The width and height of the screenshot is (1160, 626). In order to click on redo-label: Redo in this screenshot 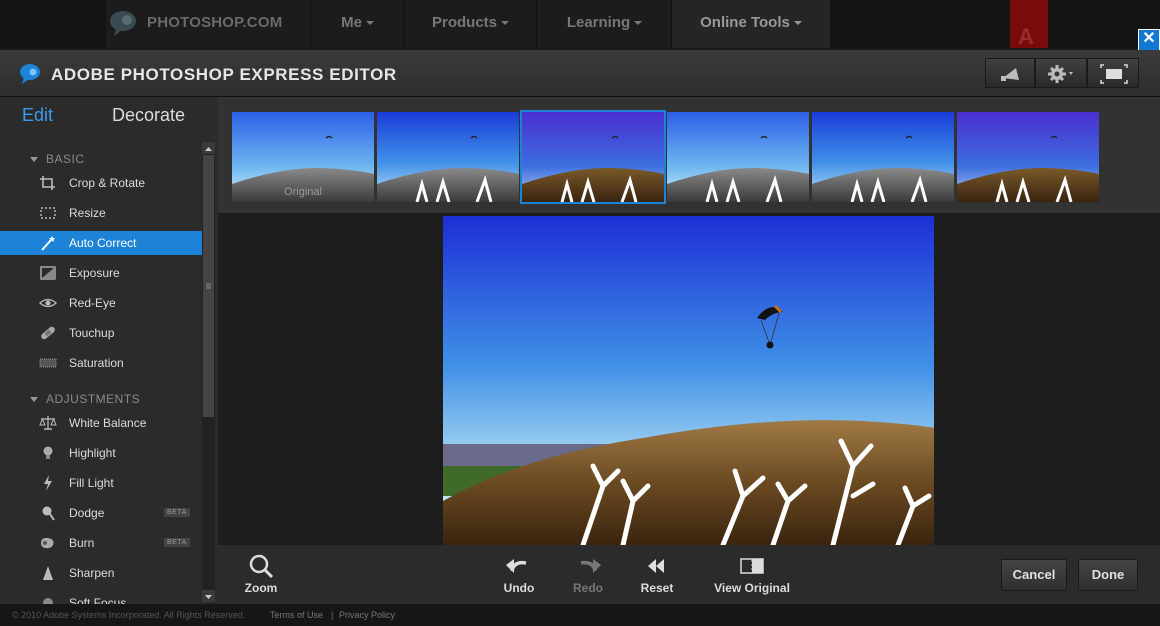, I will do `click(588, 588)`.